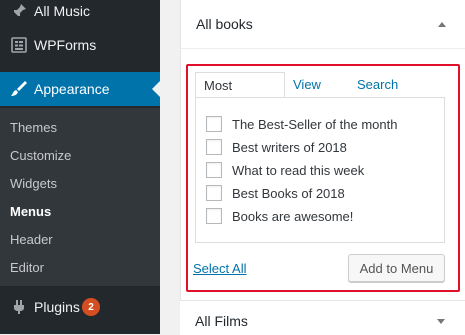 The width and height of the screenshot is (465, 335). I want to click on sidebar-item-label: WPForms, so click(65, 45).